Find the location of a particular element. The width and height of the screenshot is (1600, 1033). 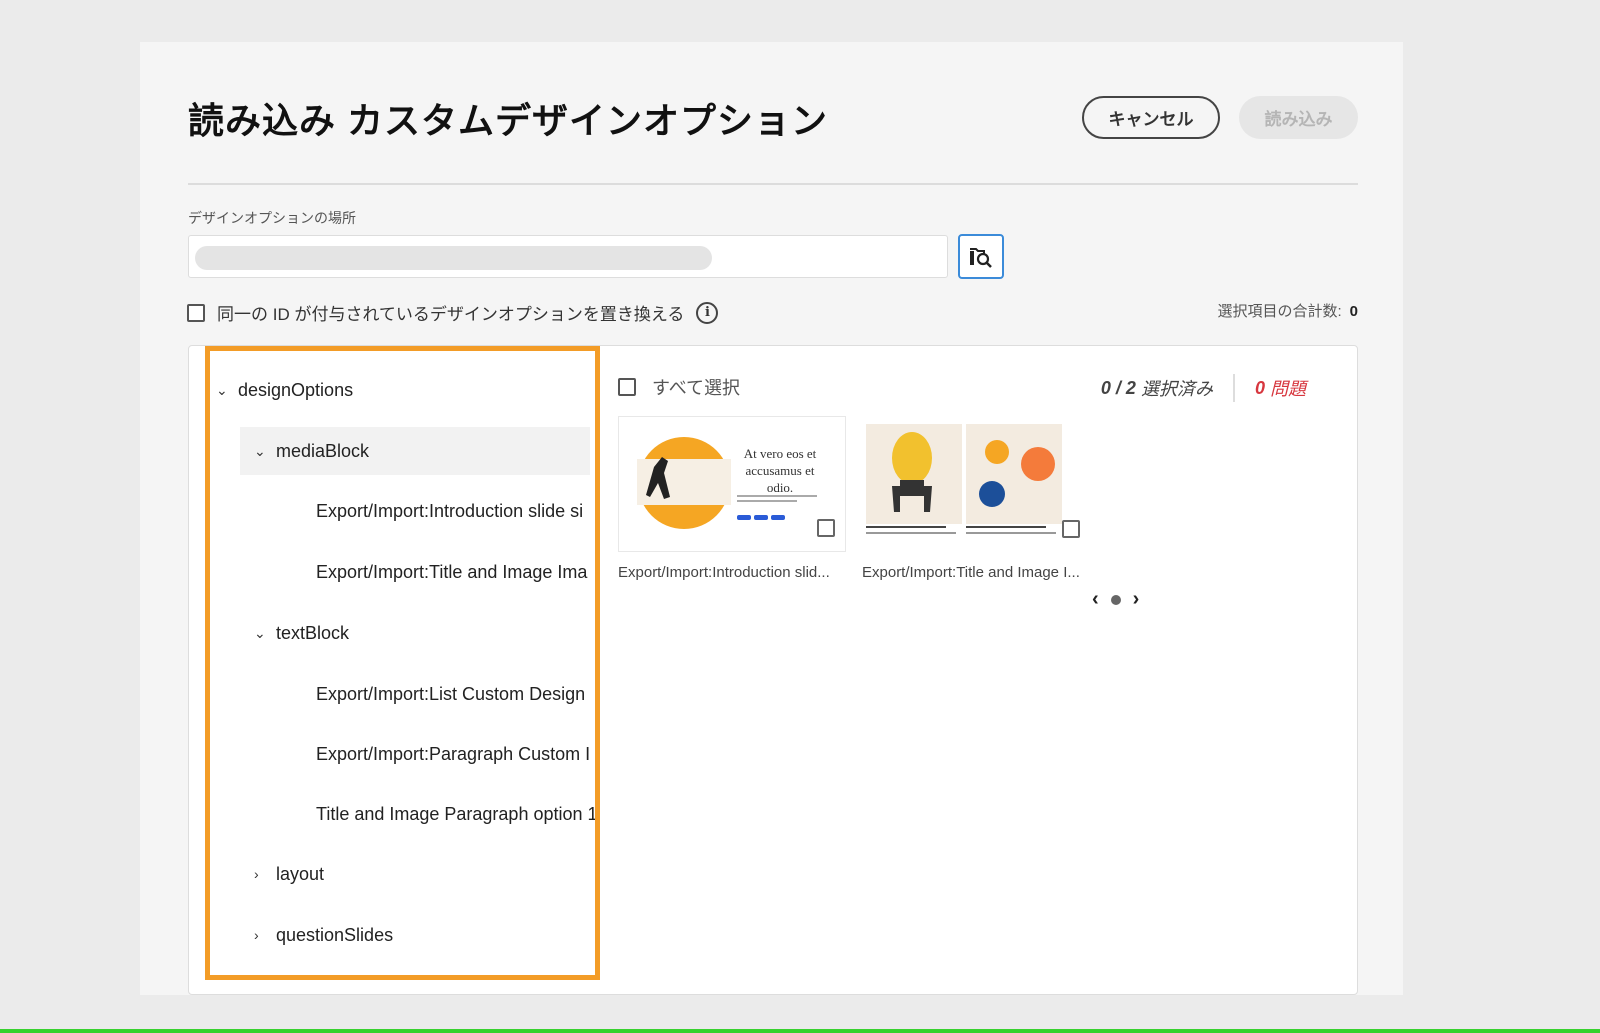

tree-item-leaf: Export/Import:Paragraph Custom I is located at coordinates (453, 754).